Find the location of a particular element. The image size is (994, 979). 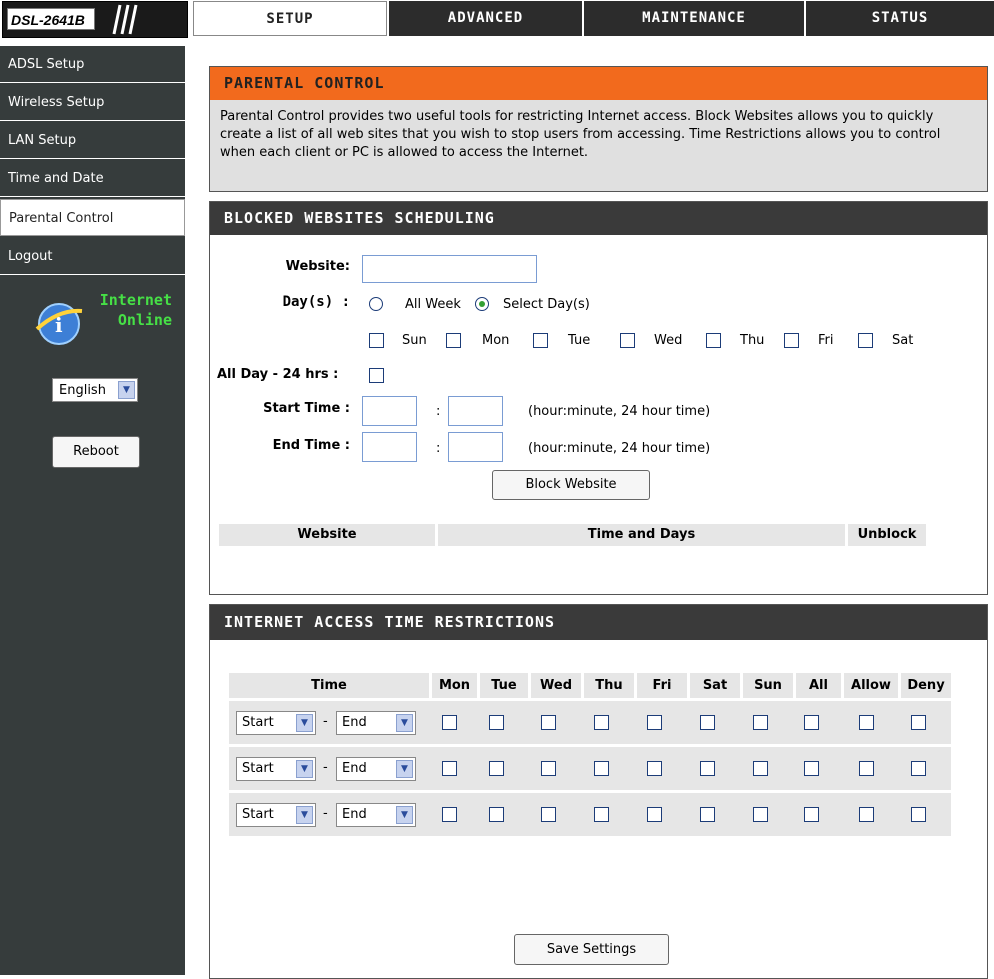

row3-deny-checkbox is located at coordinates (918, 814).